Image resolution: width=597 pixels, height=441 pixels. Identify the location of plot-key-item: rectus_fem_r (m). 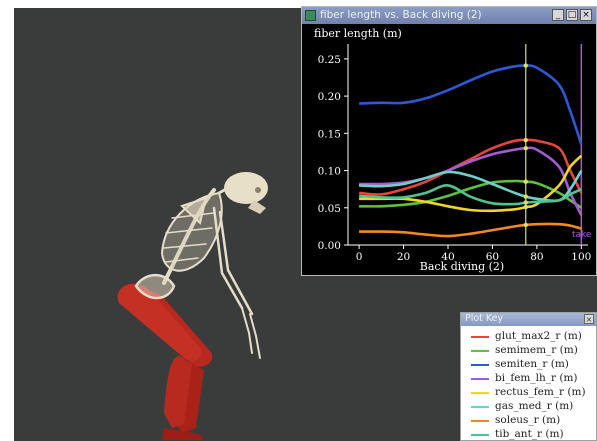
(533, 393).